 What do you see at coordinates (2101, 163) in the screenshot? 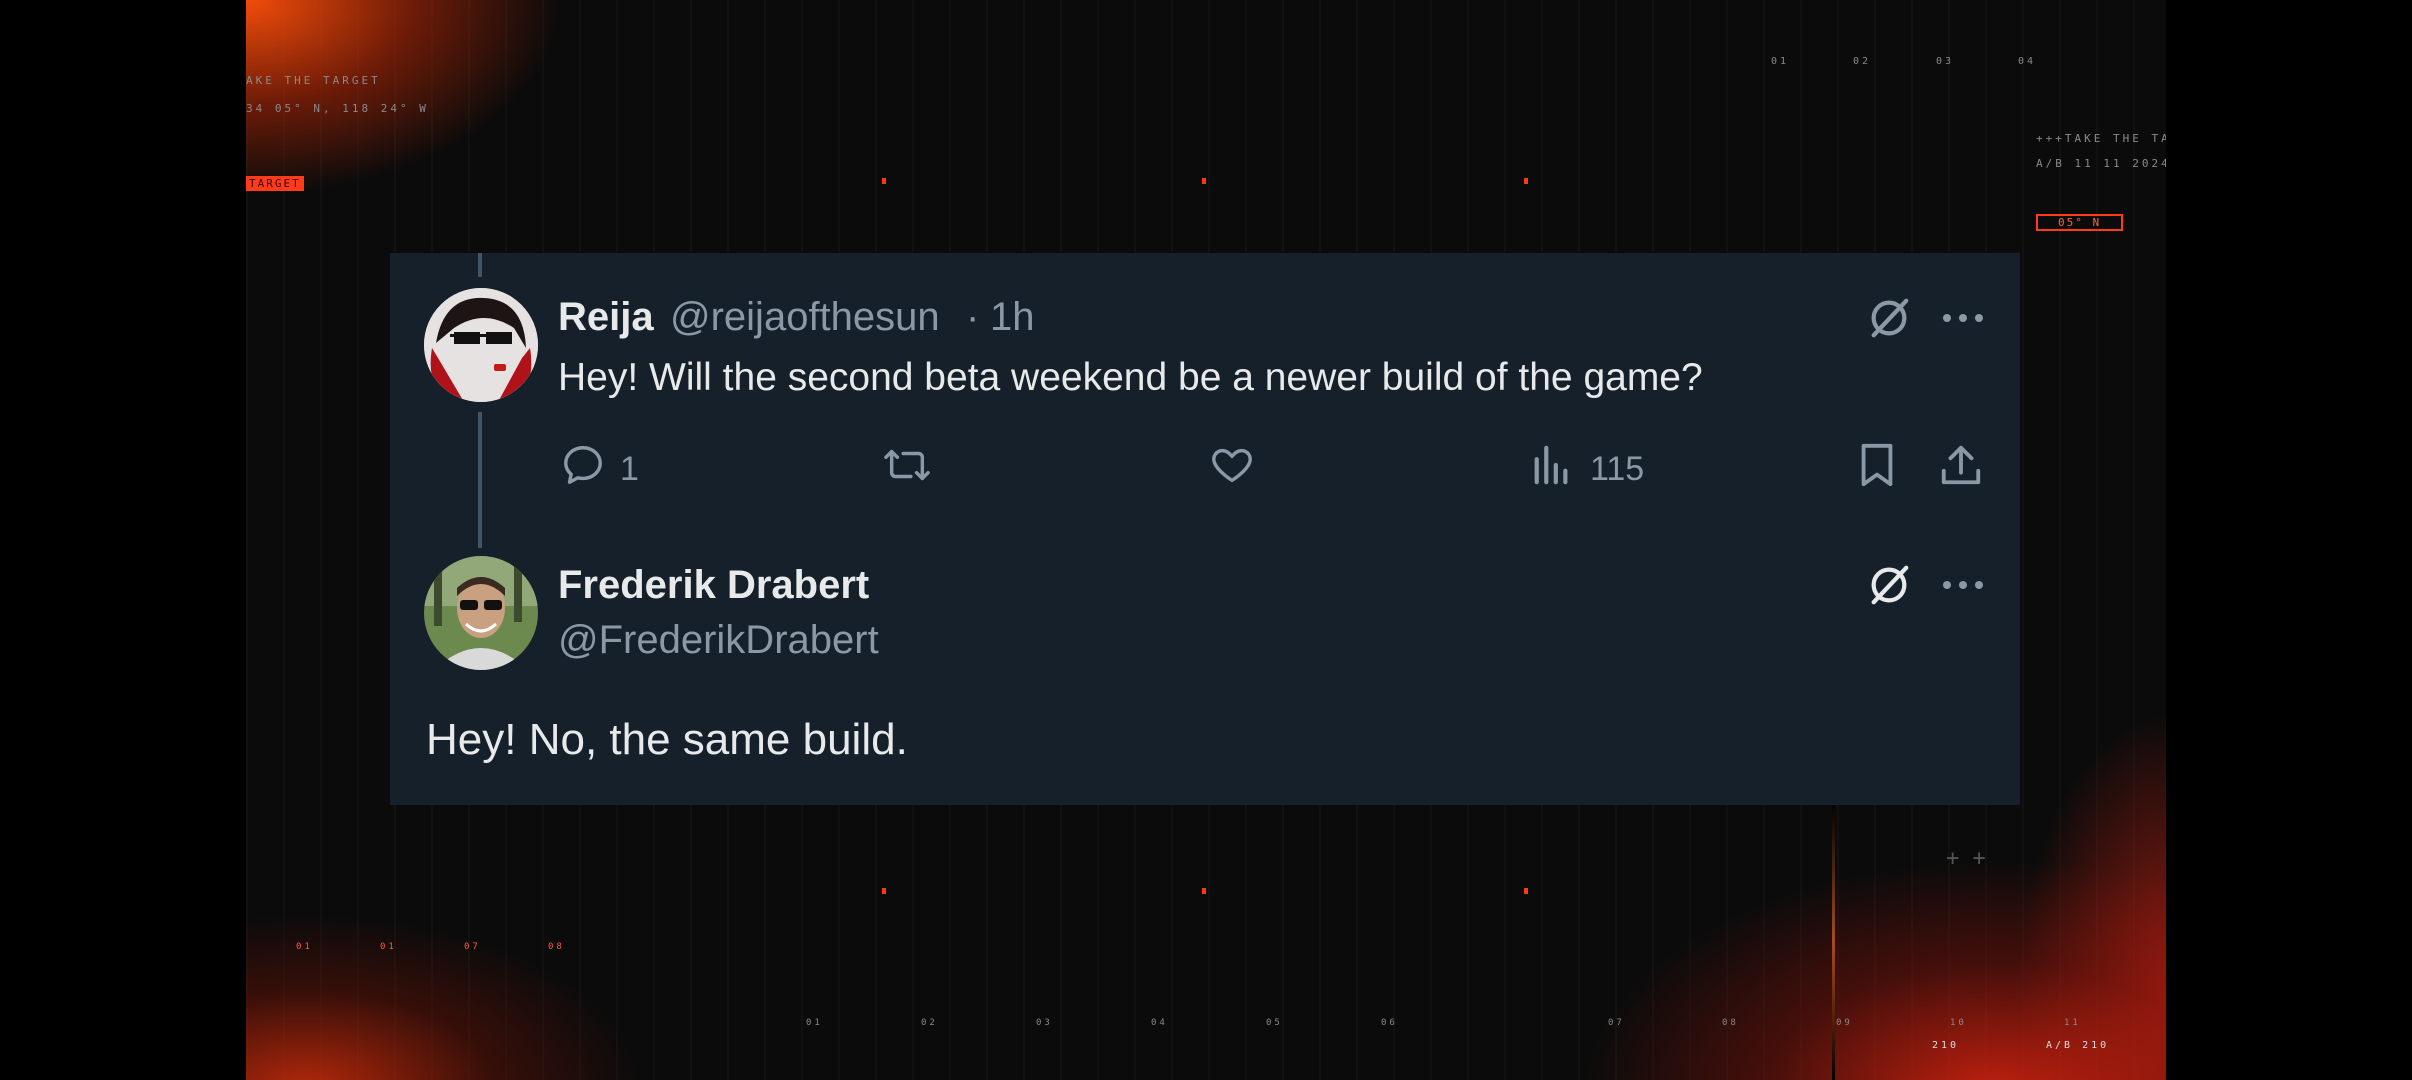
I see `hud-text: A/B 11 11 2024` at bounding box center [2101, 163].